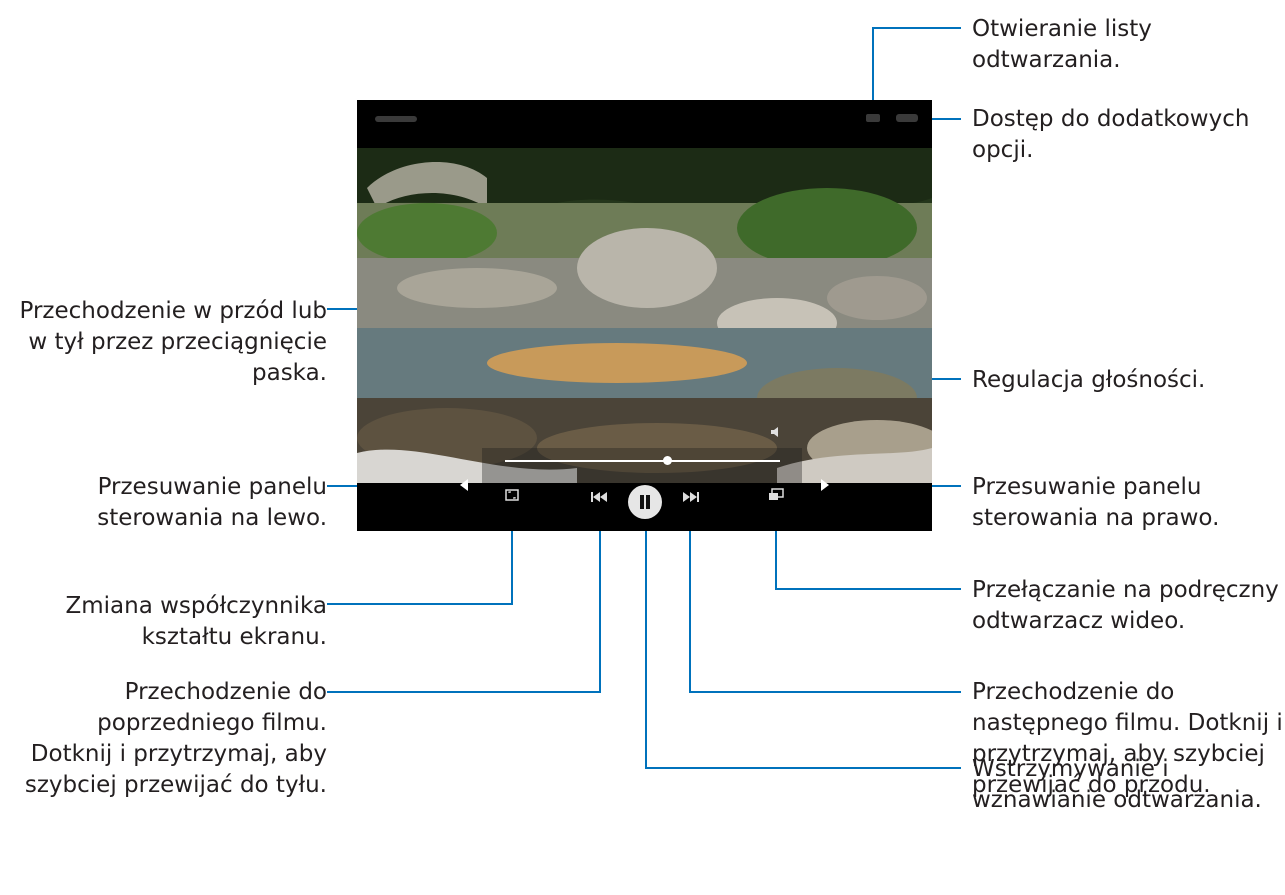 The height and width of the screenshot is (895, 1285). I want to click on annotation-more-options-line2: opcji., so click(1003, 150).